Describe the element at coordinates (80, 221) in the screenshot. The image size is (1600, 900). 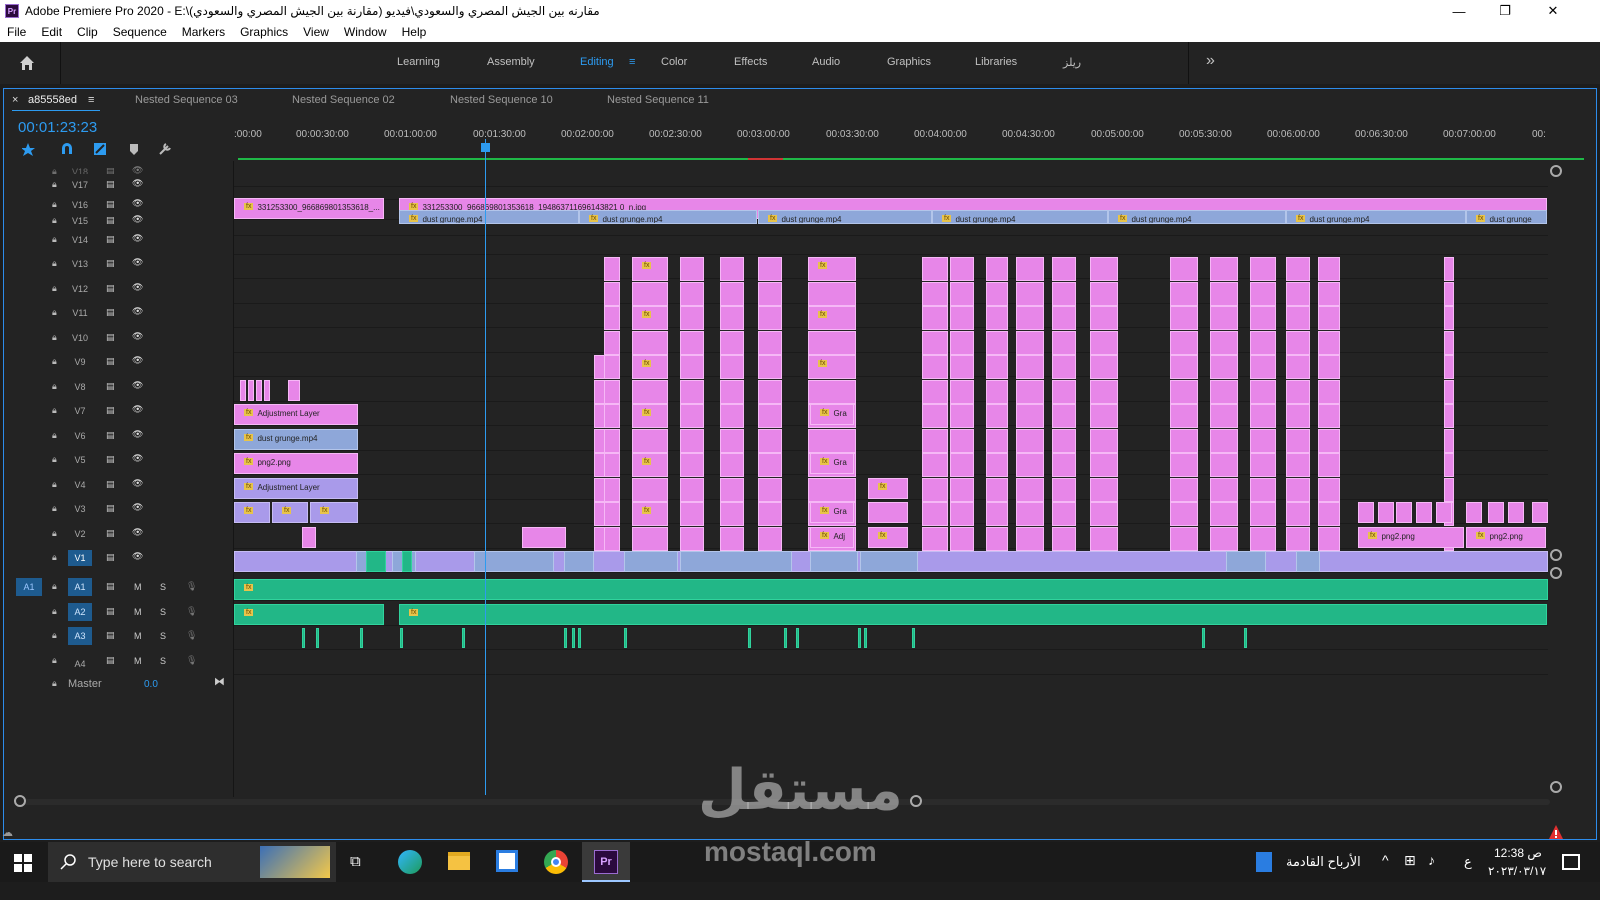
I see `track-label: V15` at that location.